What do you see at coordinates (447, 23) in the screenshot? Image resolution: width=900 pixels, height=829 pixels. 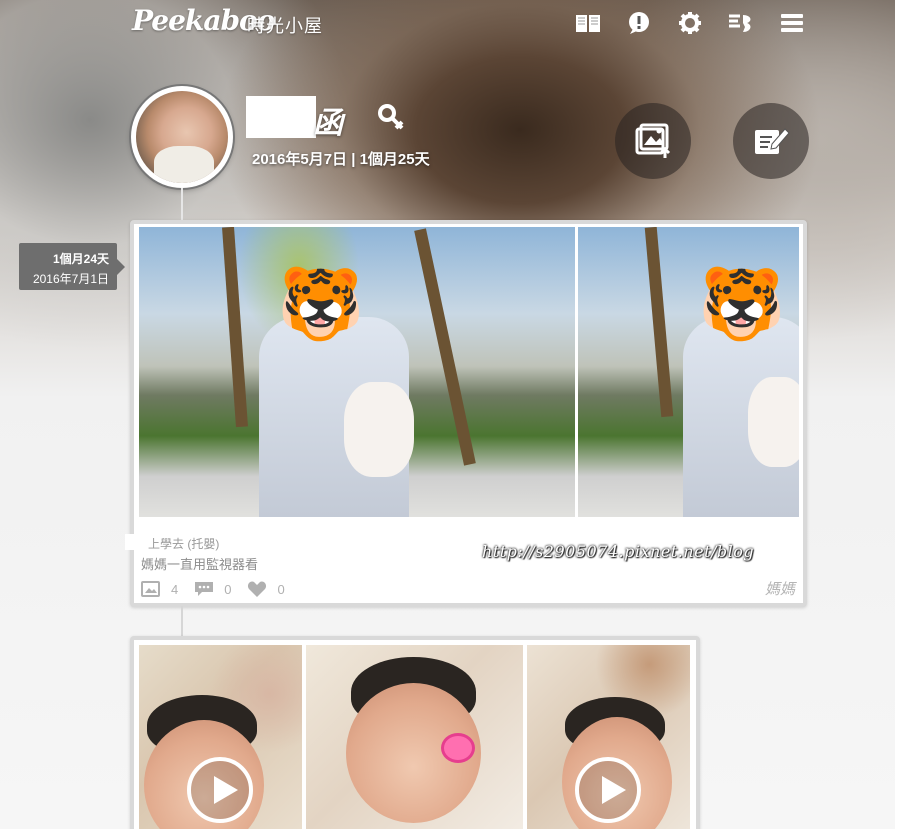 I see `top-navigation-bar: Peekaboo 時光小屋` at bounding box center [447, 23].